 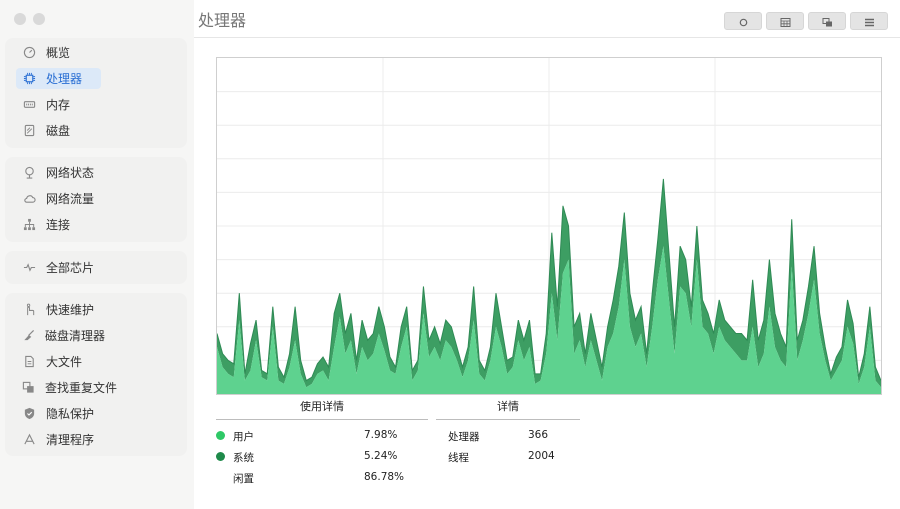 I want to click on usage-label-system: 系统, so click(x=243, y=458).